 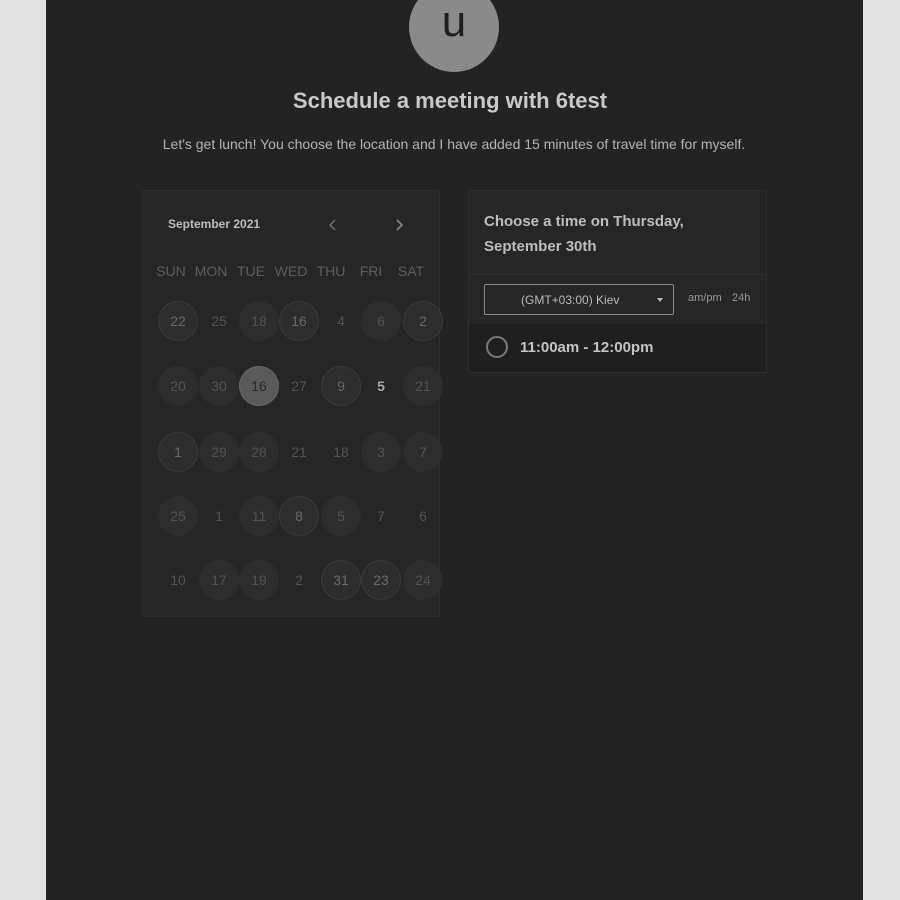 What do you see at coordinates (587, 347) in the screenshot?
I see `time-slot-label: 11:00am - 12:00pm` at bounding box center [587, 347].